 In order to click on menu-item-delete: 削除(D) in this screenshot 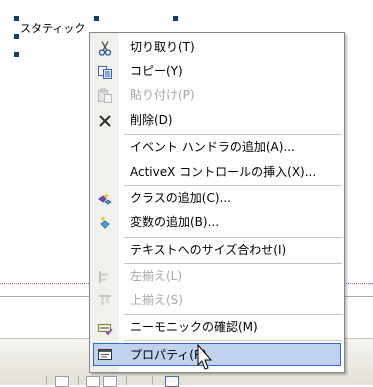, I will do `click(217, 120)`.